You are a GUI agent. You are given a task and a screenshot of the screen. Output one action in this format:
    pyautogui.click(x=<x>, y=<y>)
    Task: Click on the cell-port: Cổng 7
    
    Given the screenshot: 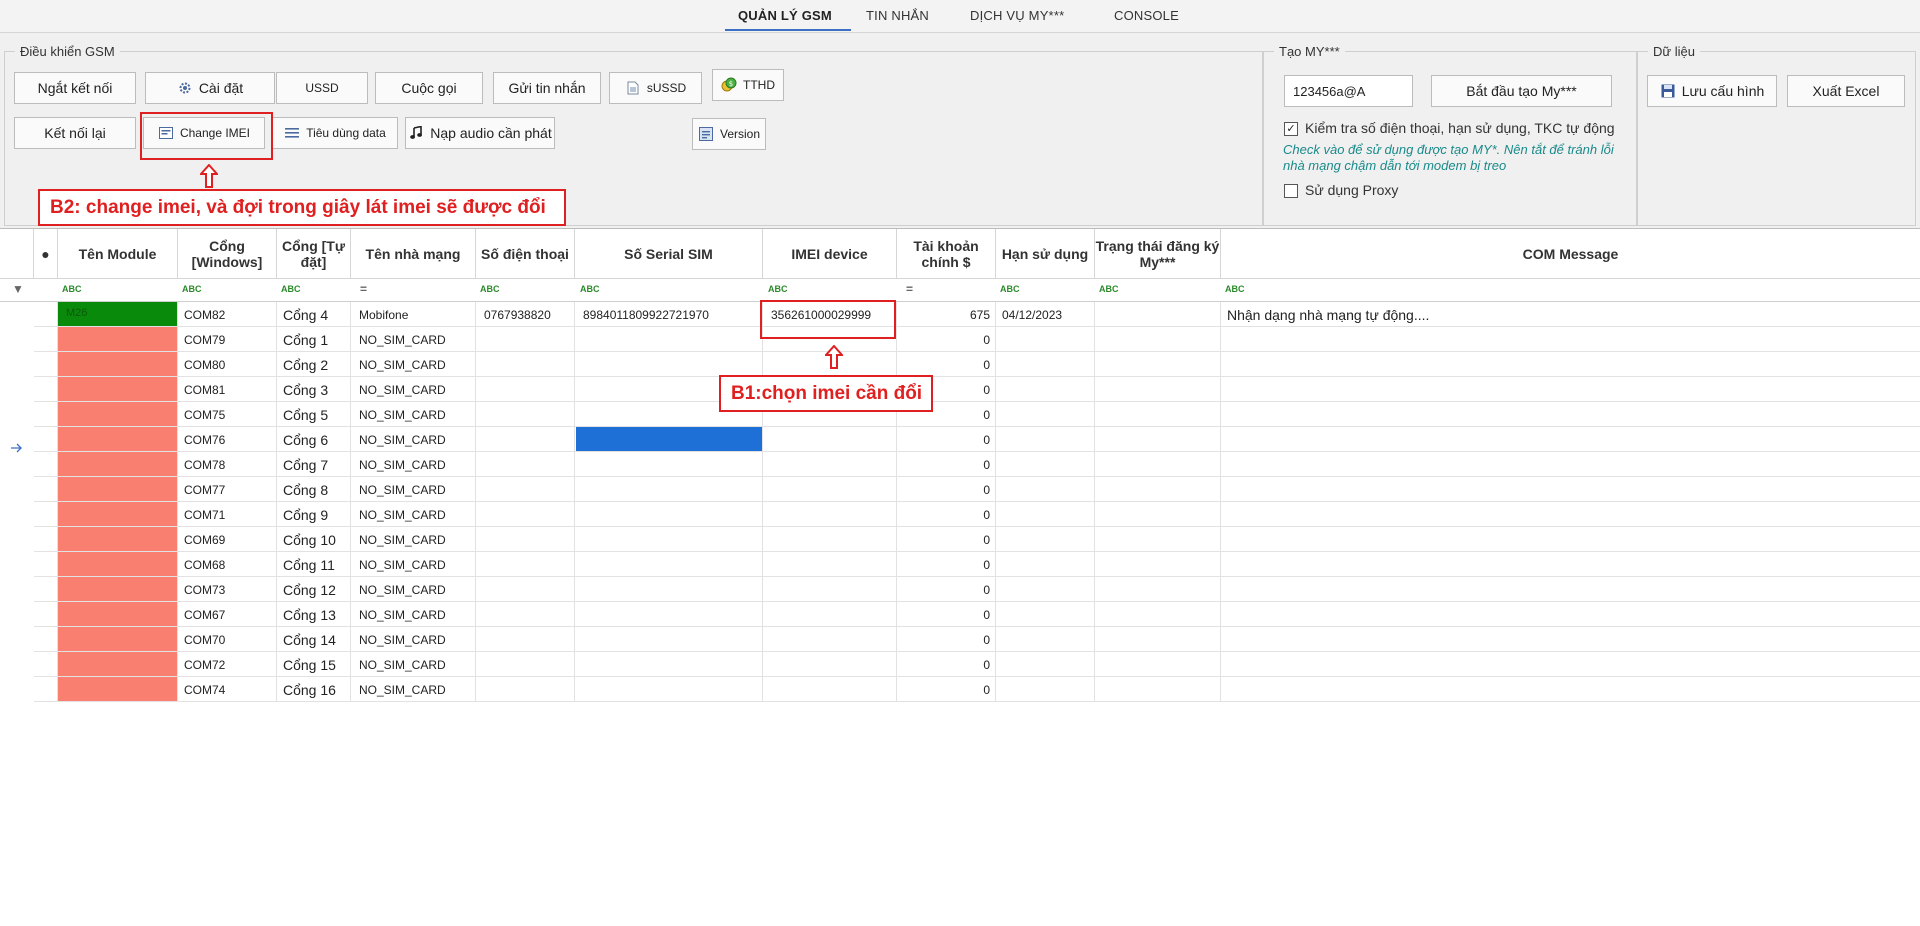 What is the action you would take?
    pyautogui.click(x=318, y=464)
    